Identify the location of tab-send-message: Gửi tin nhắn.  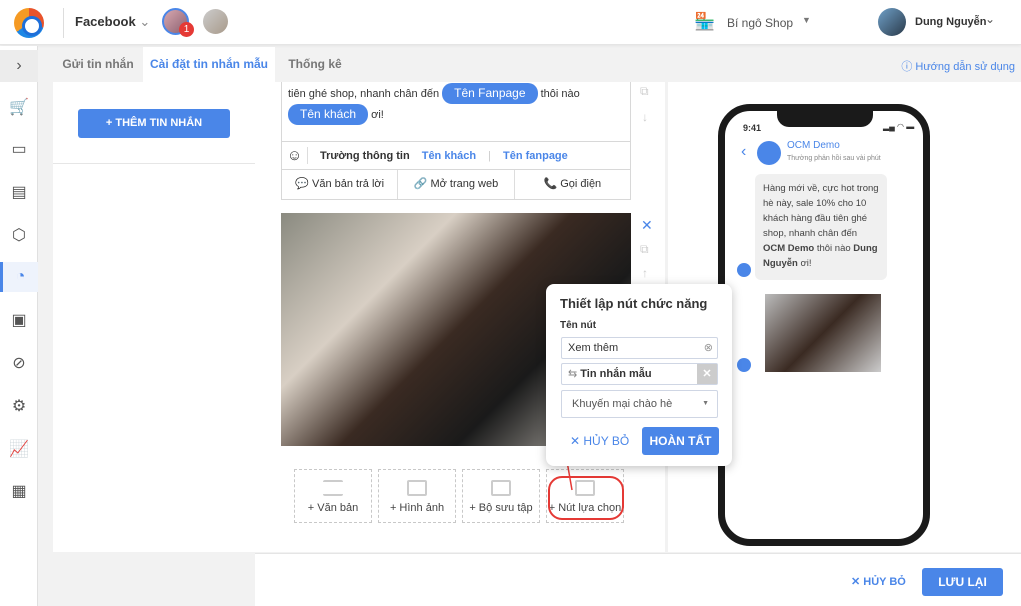
(98, 64).